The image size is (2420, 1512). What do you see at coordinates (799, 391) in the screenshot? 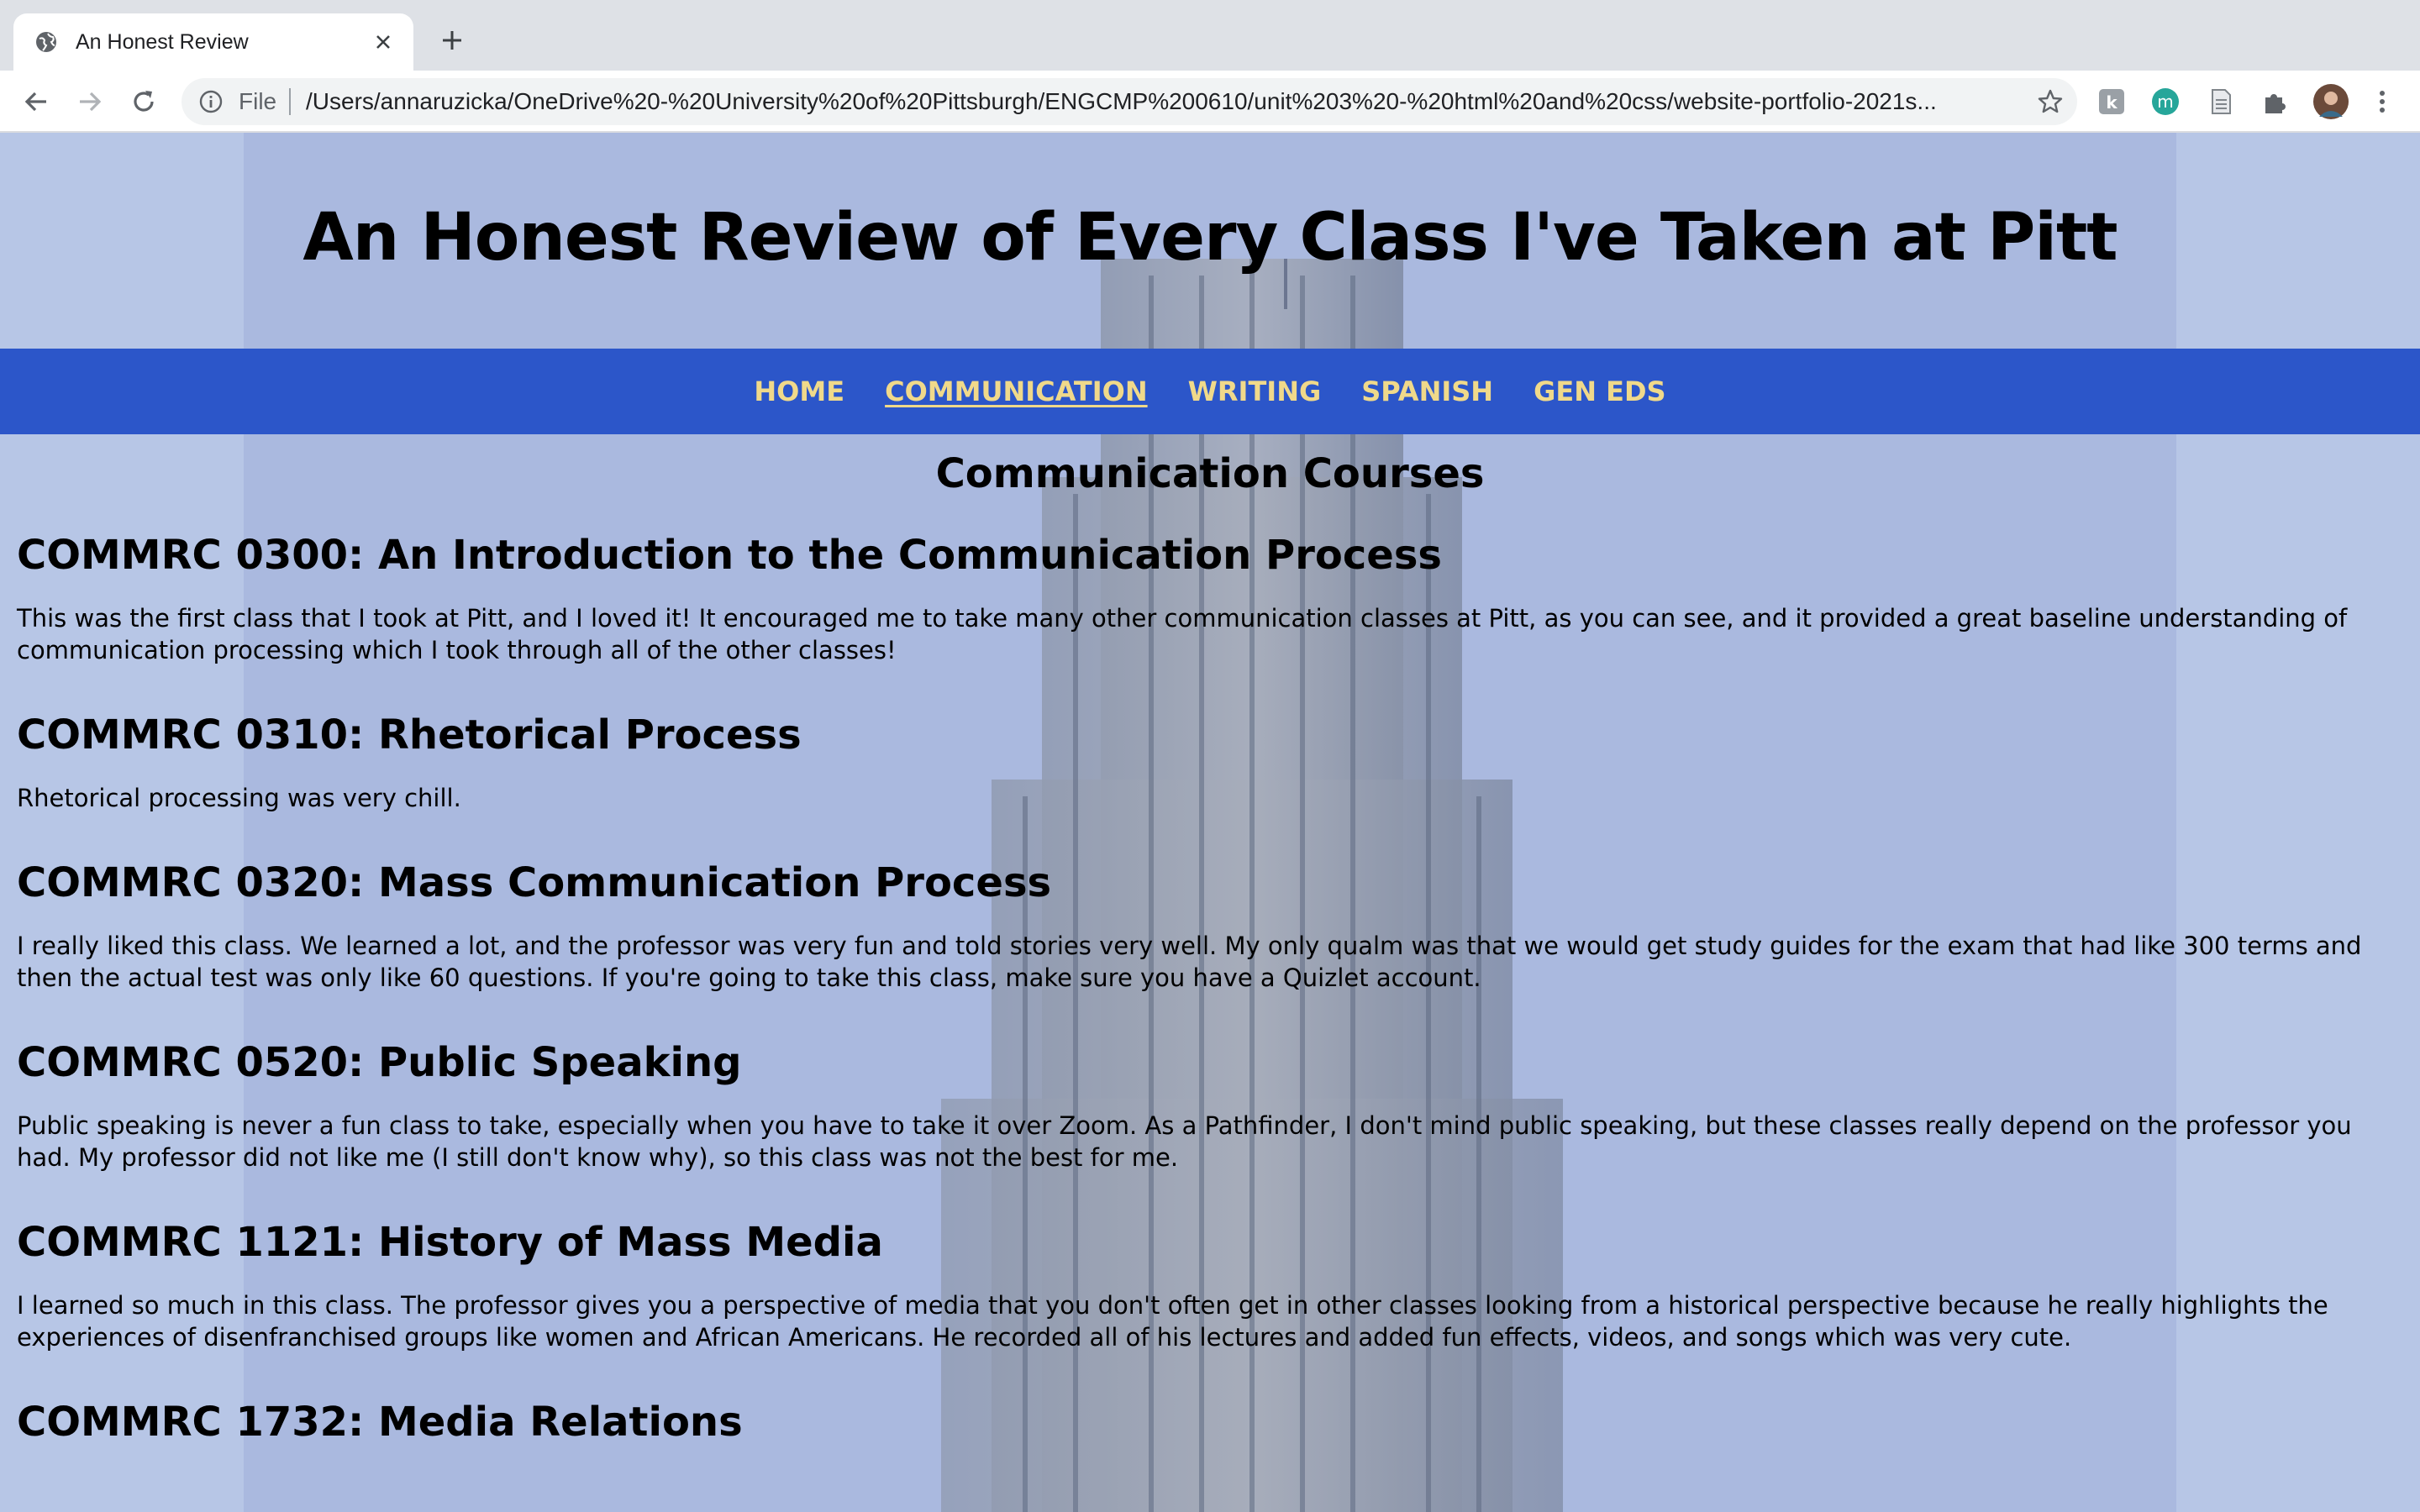
I see `nav-link-home: HOME` at bounding box center [799, 391].